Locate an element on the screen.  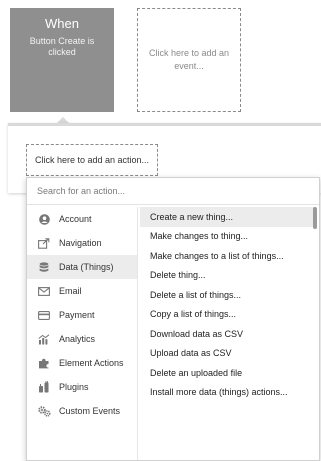
category-navigation: Navigation is located at coordinates (82, 243).